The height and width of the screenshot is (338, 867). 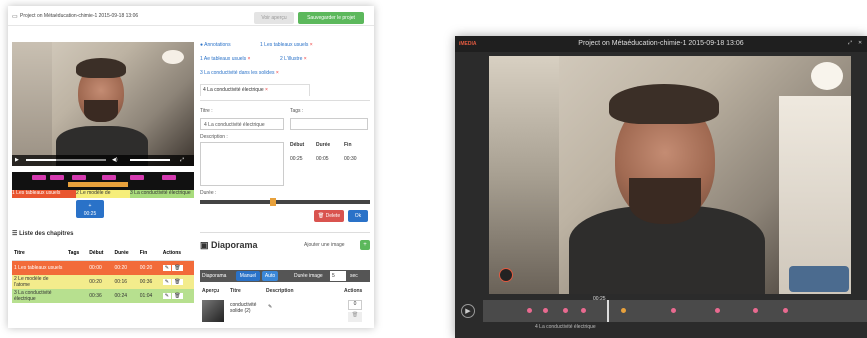 I want to click on slide-order-input: 0, so click(x=355, y=305).